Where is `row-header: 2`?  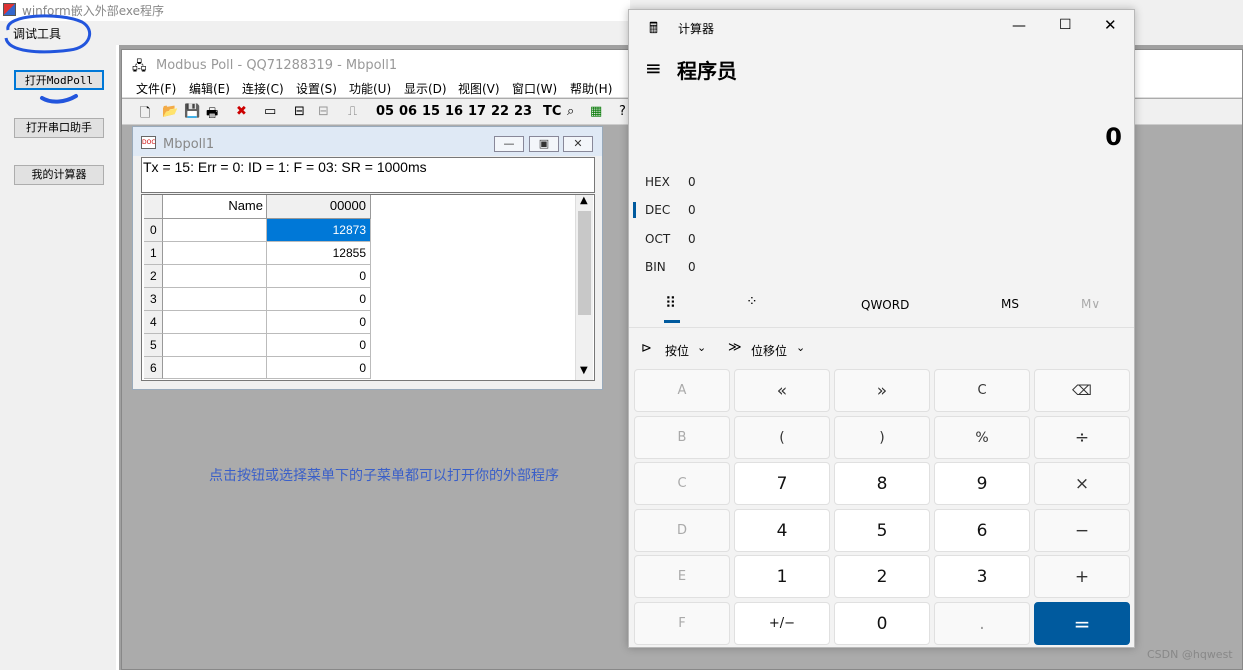 row-header: 2 is located at coordinates (153, 276).